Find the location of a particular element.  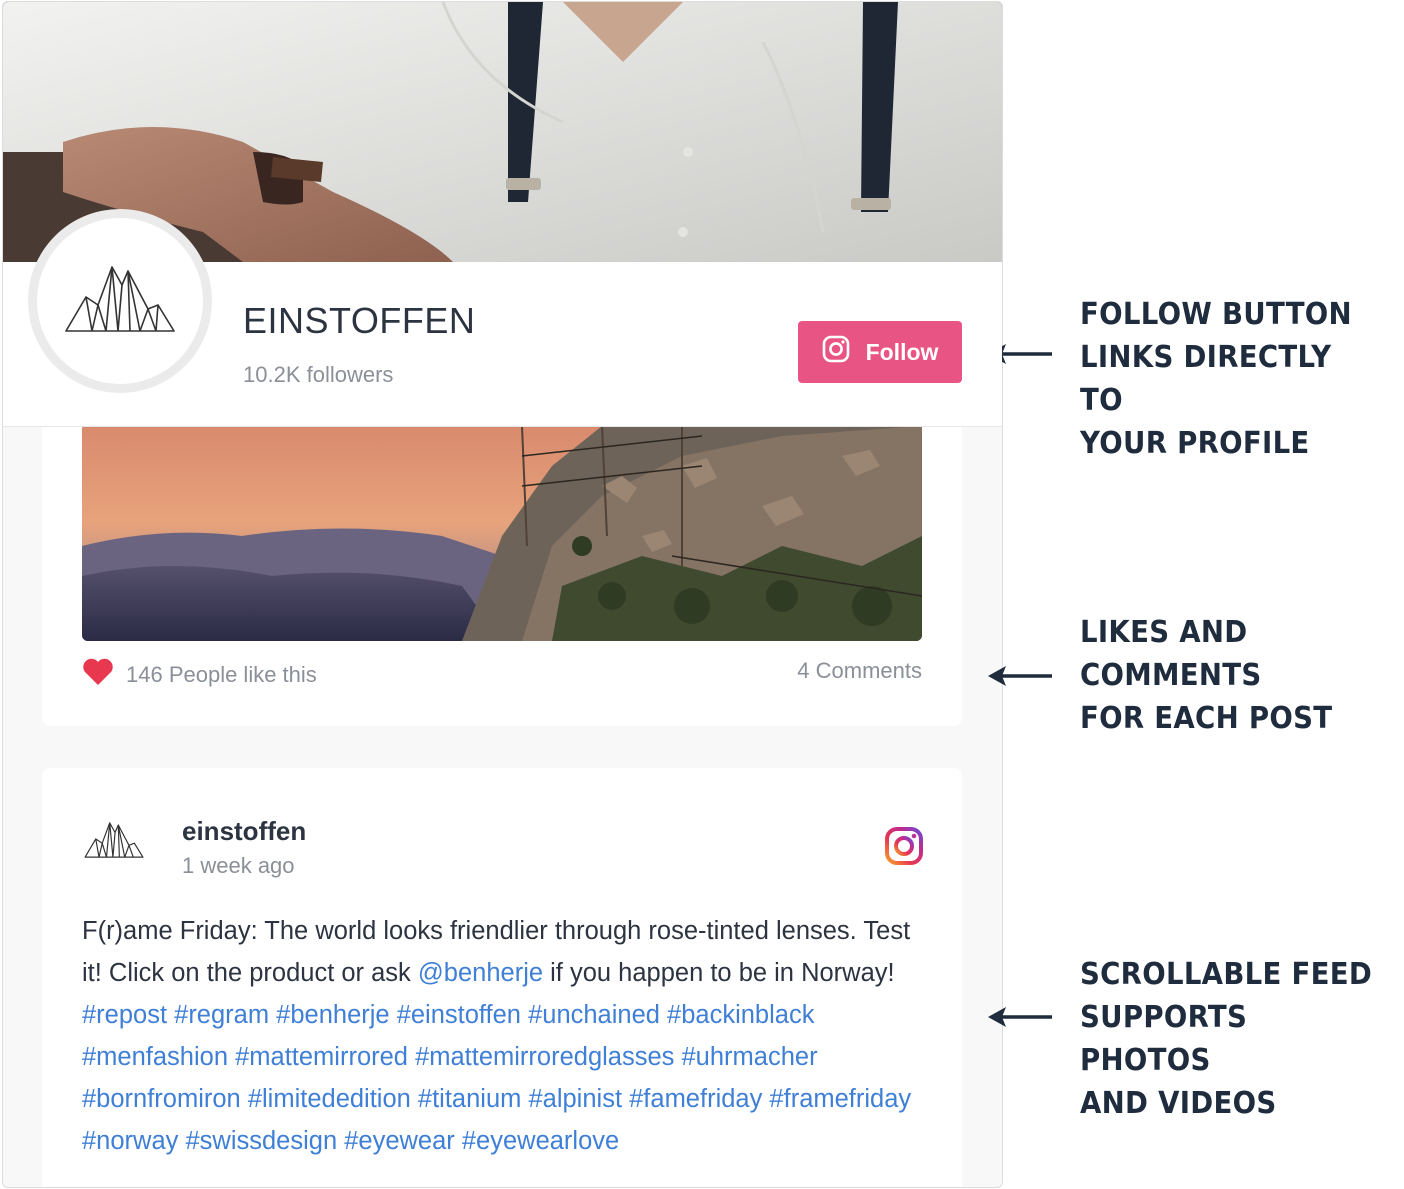

annotation-line: LIKES AND is located at coordinates (1164, 632).